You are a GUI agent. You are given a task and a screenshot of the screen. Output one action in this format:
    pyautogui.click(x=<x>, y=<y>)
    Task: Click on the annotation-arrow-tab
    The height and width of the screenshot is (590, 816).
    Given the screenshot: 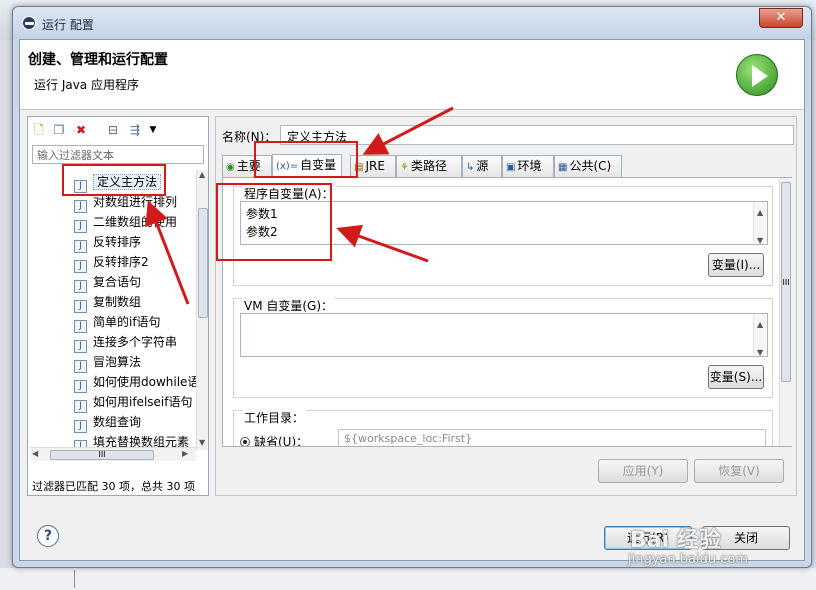 What is the action you would take?
    pyautogui.click(x=408, y=130)
    